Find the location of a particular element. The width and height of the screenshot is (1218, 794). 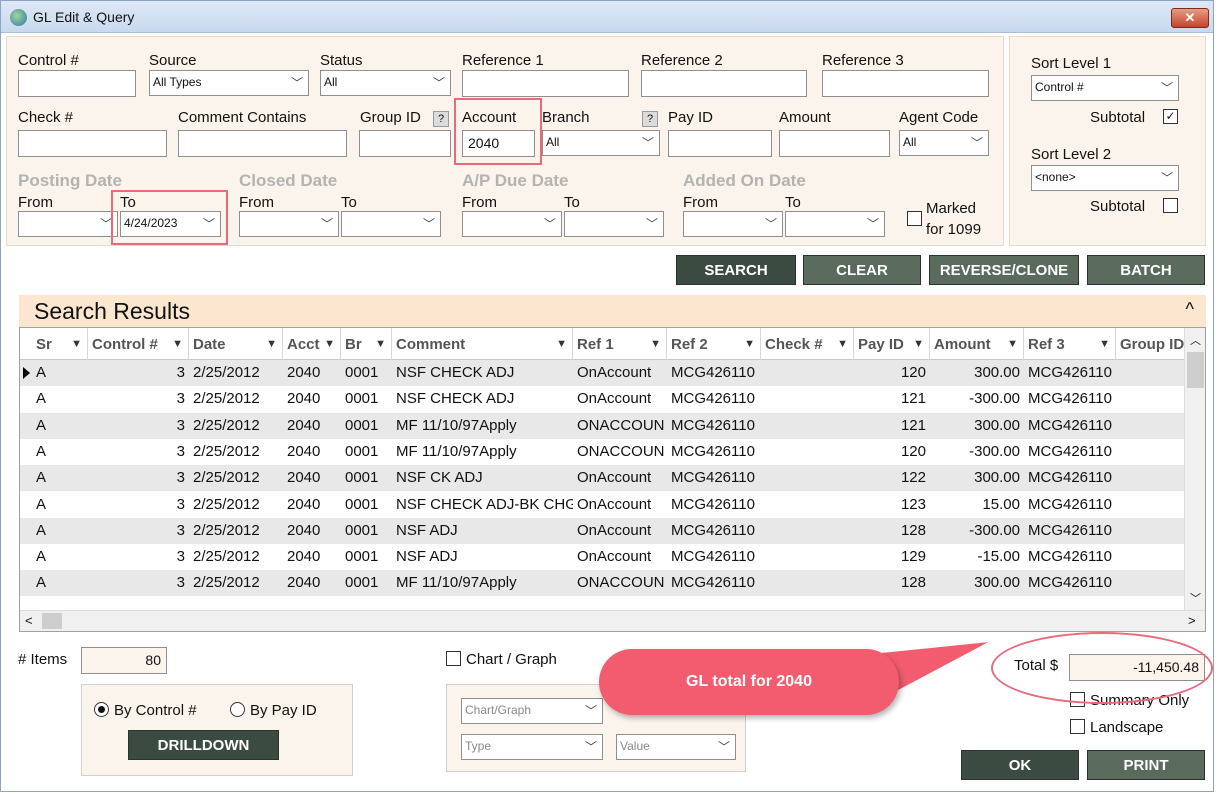

pay-id-input is located at coordinates (720, 143).